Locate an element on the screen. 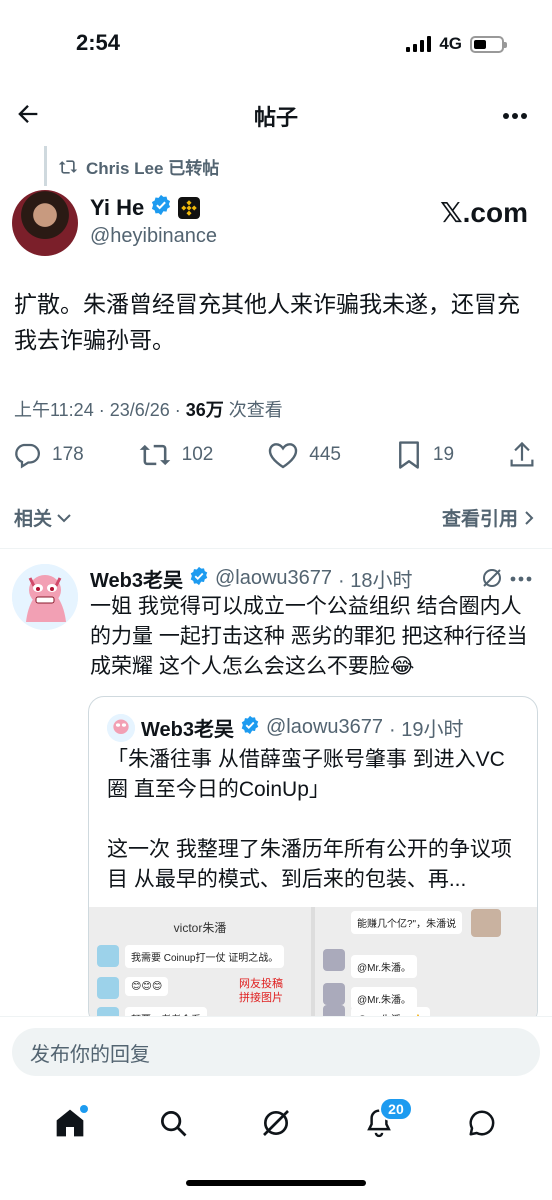 Image resolution: width=552 pixels, height=1200 pixels. reply-display-name: Web3老吴 is located at coordinates (136, 578).